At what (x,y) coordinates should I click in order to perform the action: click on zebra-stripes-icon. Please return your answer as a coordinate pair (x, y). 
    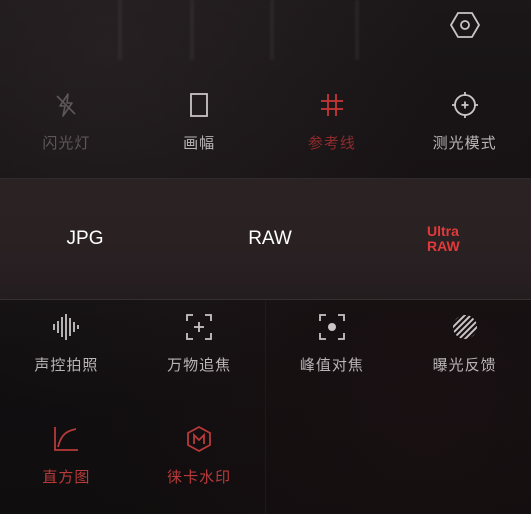
    Looking at the image, I should click on (465, 327).